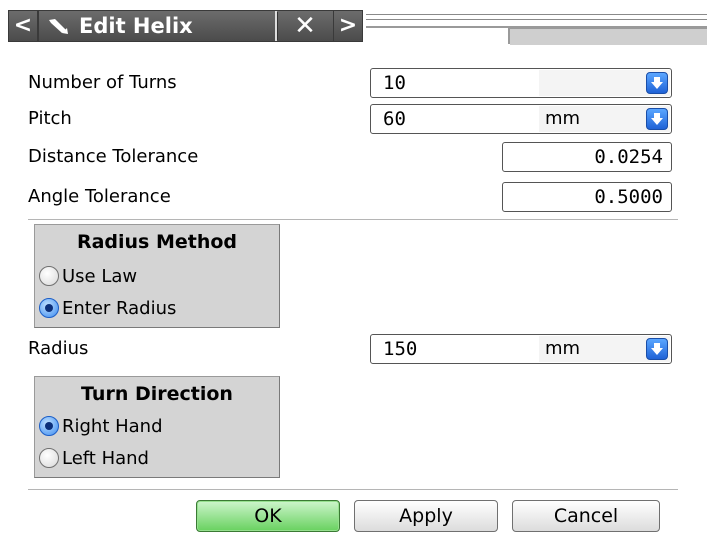  I want to click on distance-tolerance-value: 0.0254, so click(628, 157).